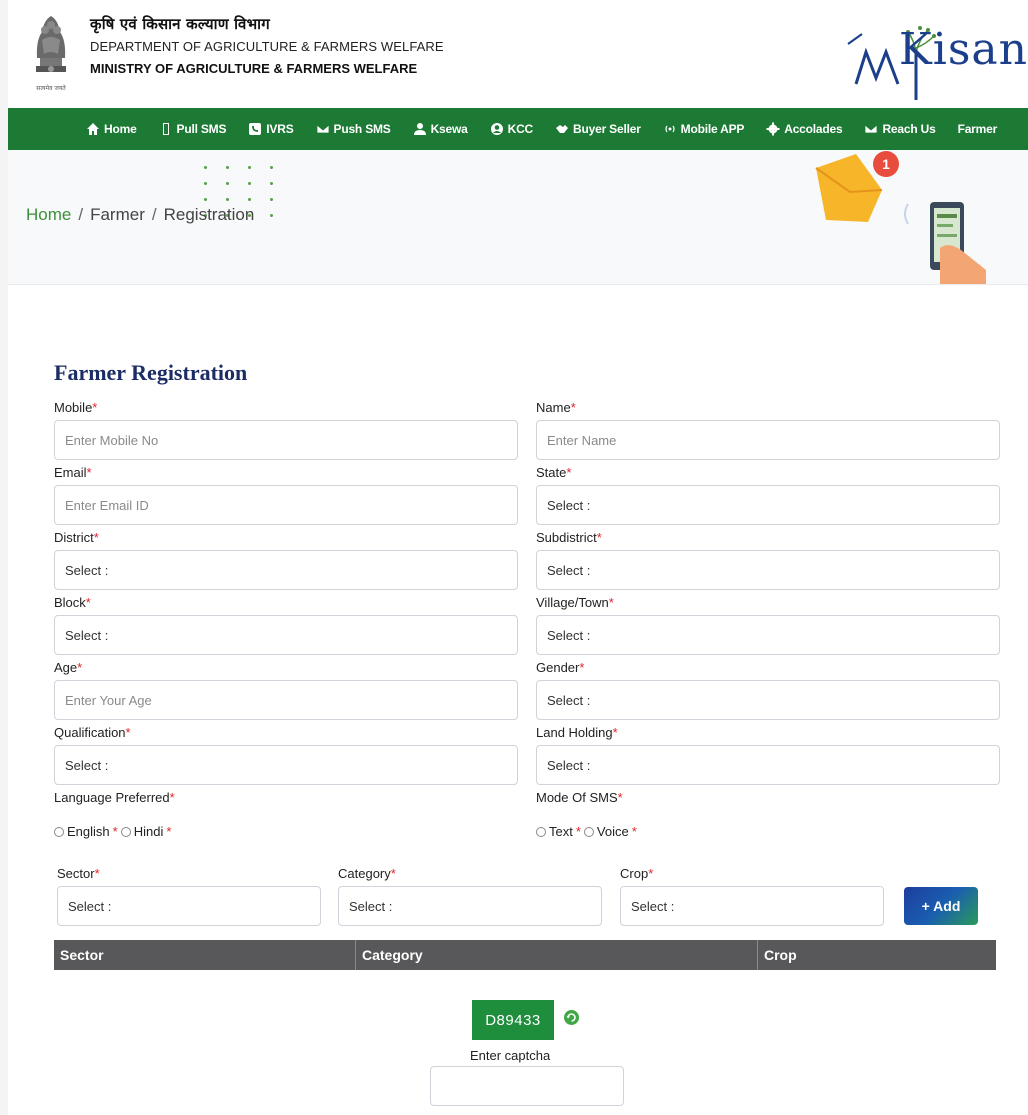  What do you see at coordinates (286, 635) in the screenshot?
I see `block-select: Select :` at bounding box center [286, 635].